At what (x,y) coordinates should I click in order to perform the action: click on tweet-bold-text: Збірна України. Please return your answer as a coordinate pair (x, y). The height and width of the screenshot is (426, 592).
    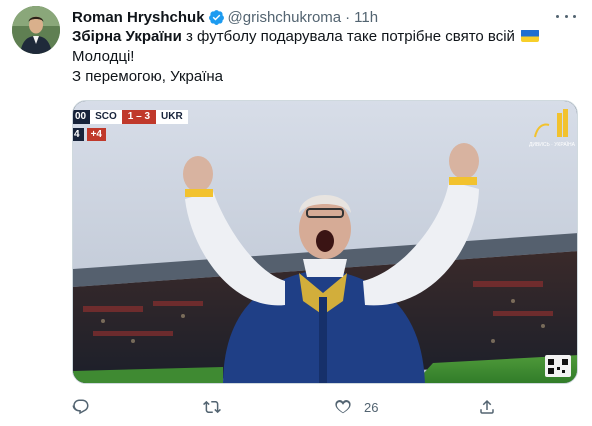
    Looking at the image, I should click on (127, 36).